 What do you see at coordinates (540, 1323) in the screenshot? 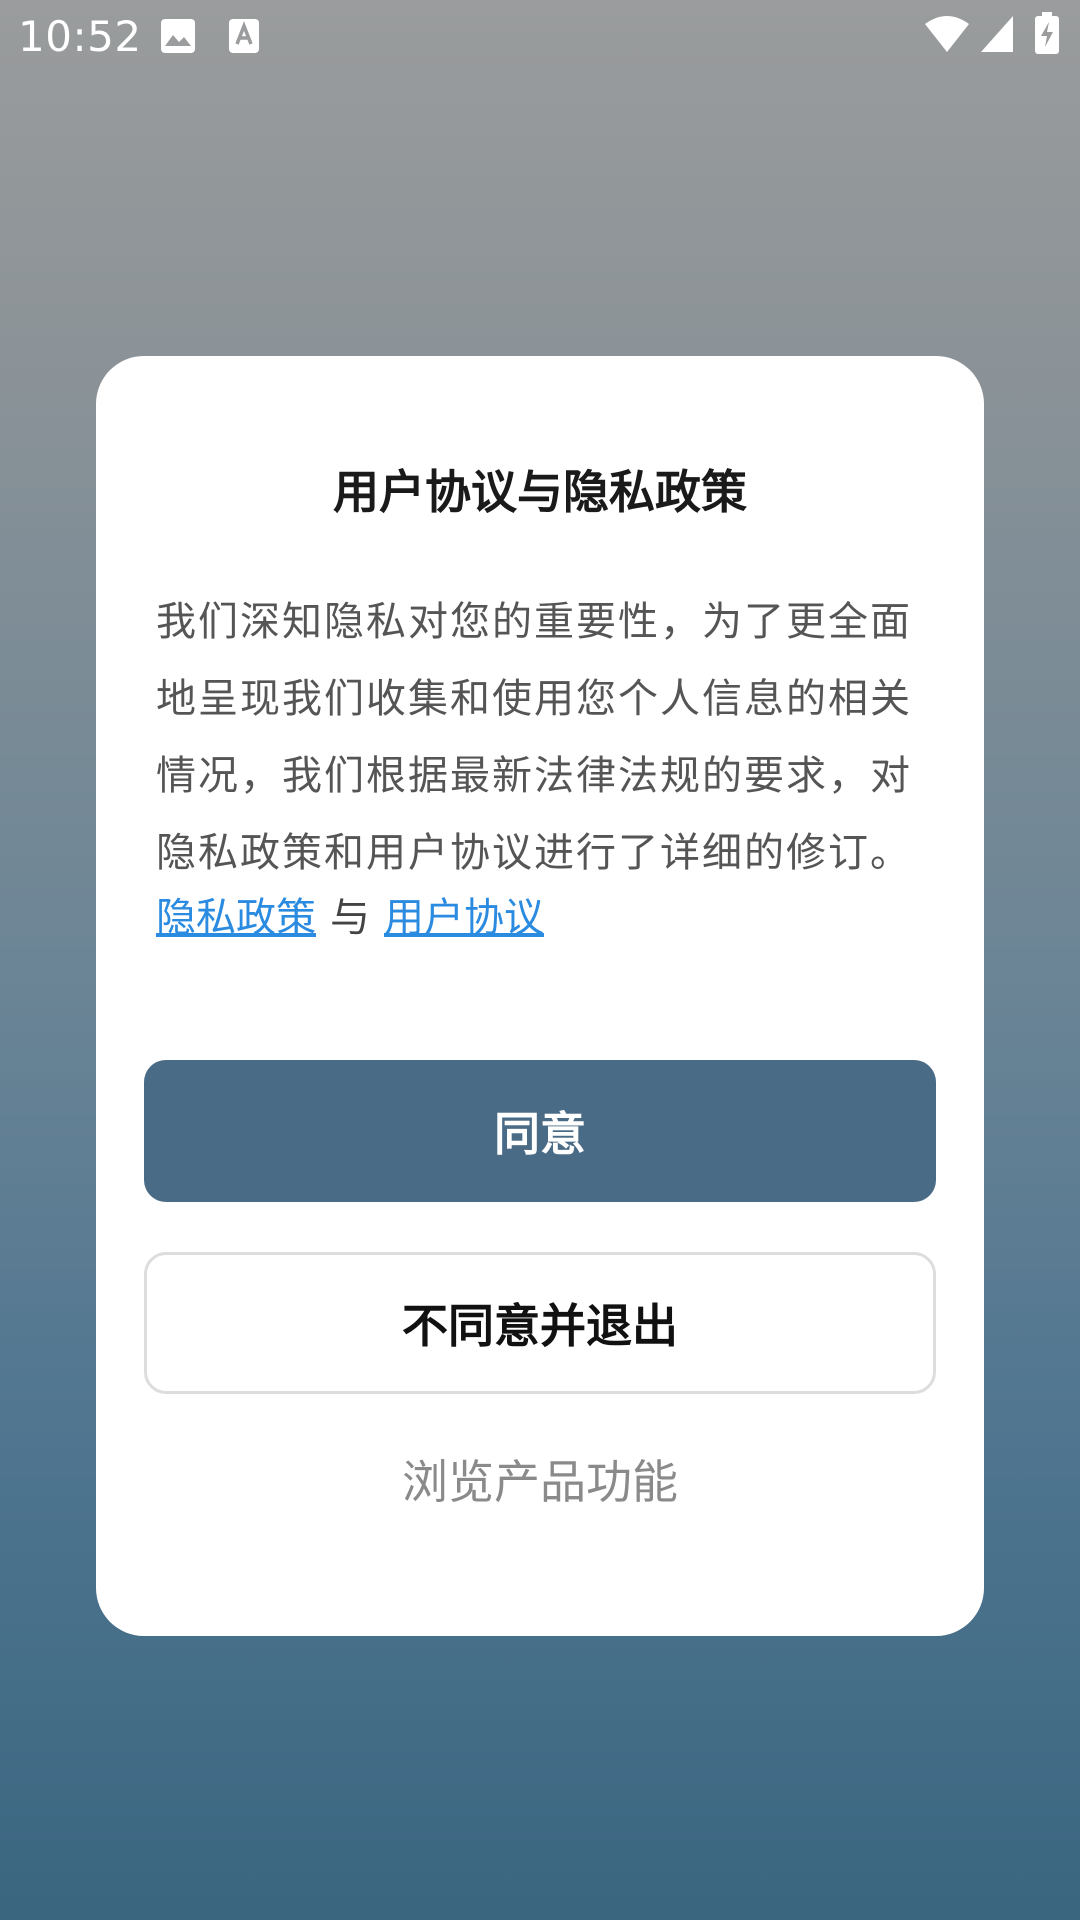
I see `disagree-exit-button: 不同意并退出` at bounding box center [540, 1323].